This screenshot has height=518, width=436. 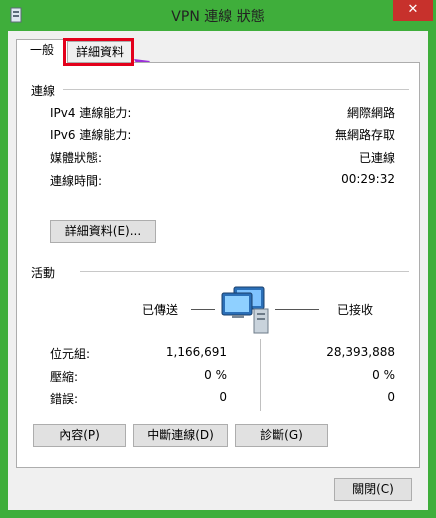 What do you see at coordinates (244, 271) in the screenshot?
I see `activity-divider` at bounding box center [244, 271].